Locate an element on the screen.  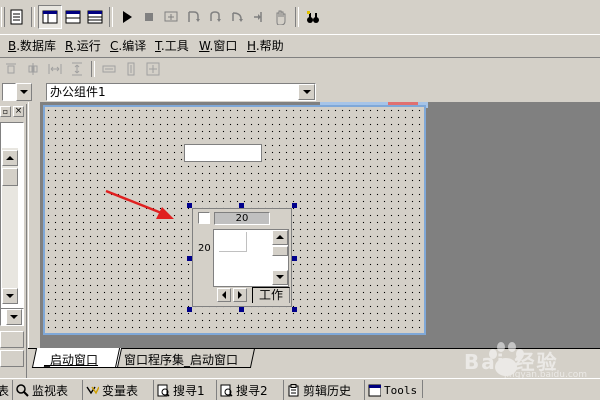
same-width-button is located at coordinates (109, 69).